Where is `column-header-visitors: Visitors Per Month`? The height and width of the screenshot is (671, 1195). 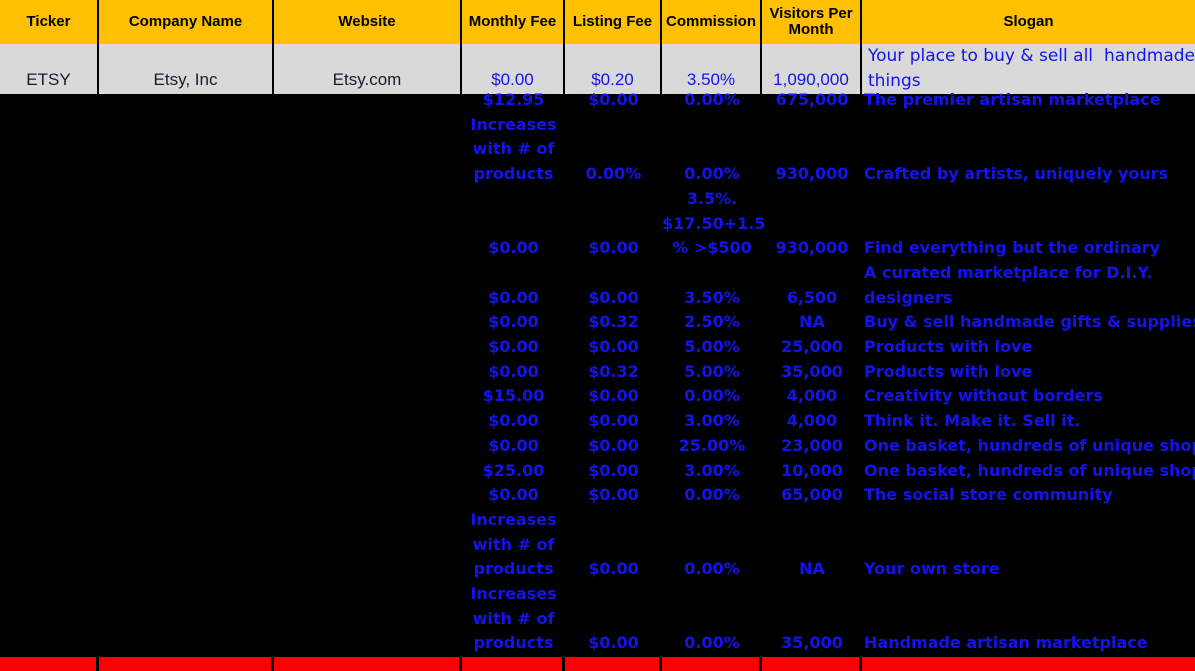 column-header-visitors: Visitors Per Month is located at coordinates (812, 22).